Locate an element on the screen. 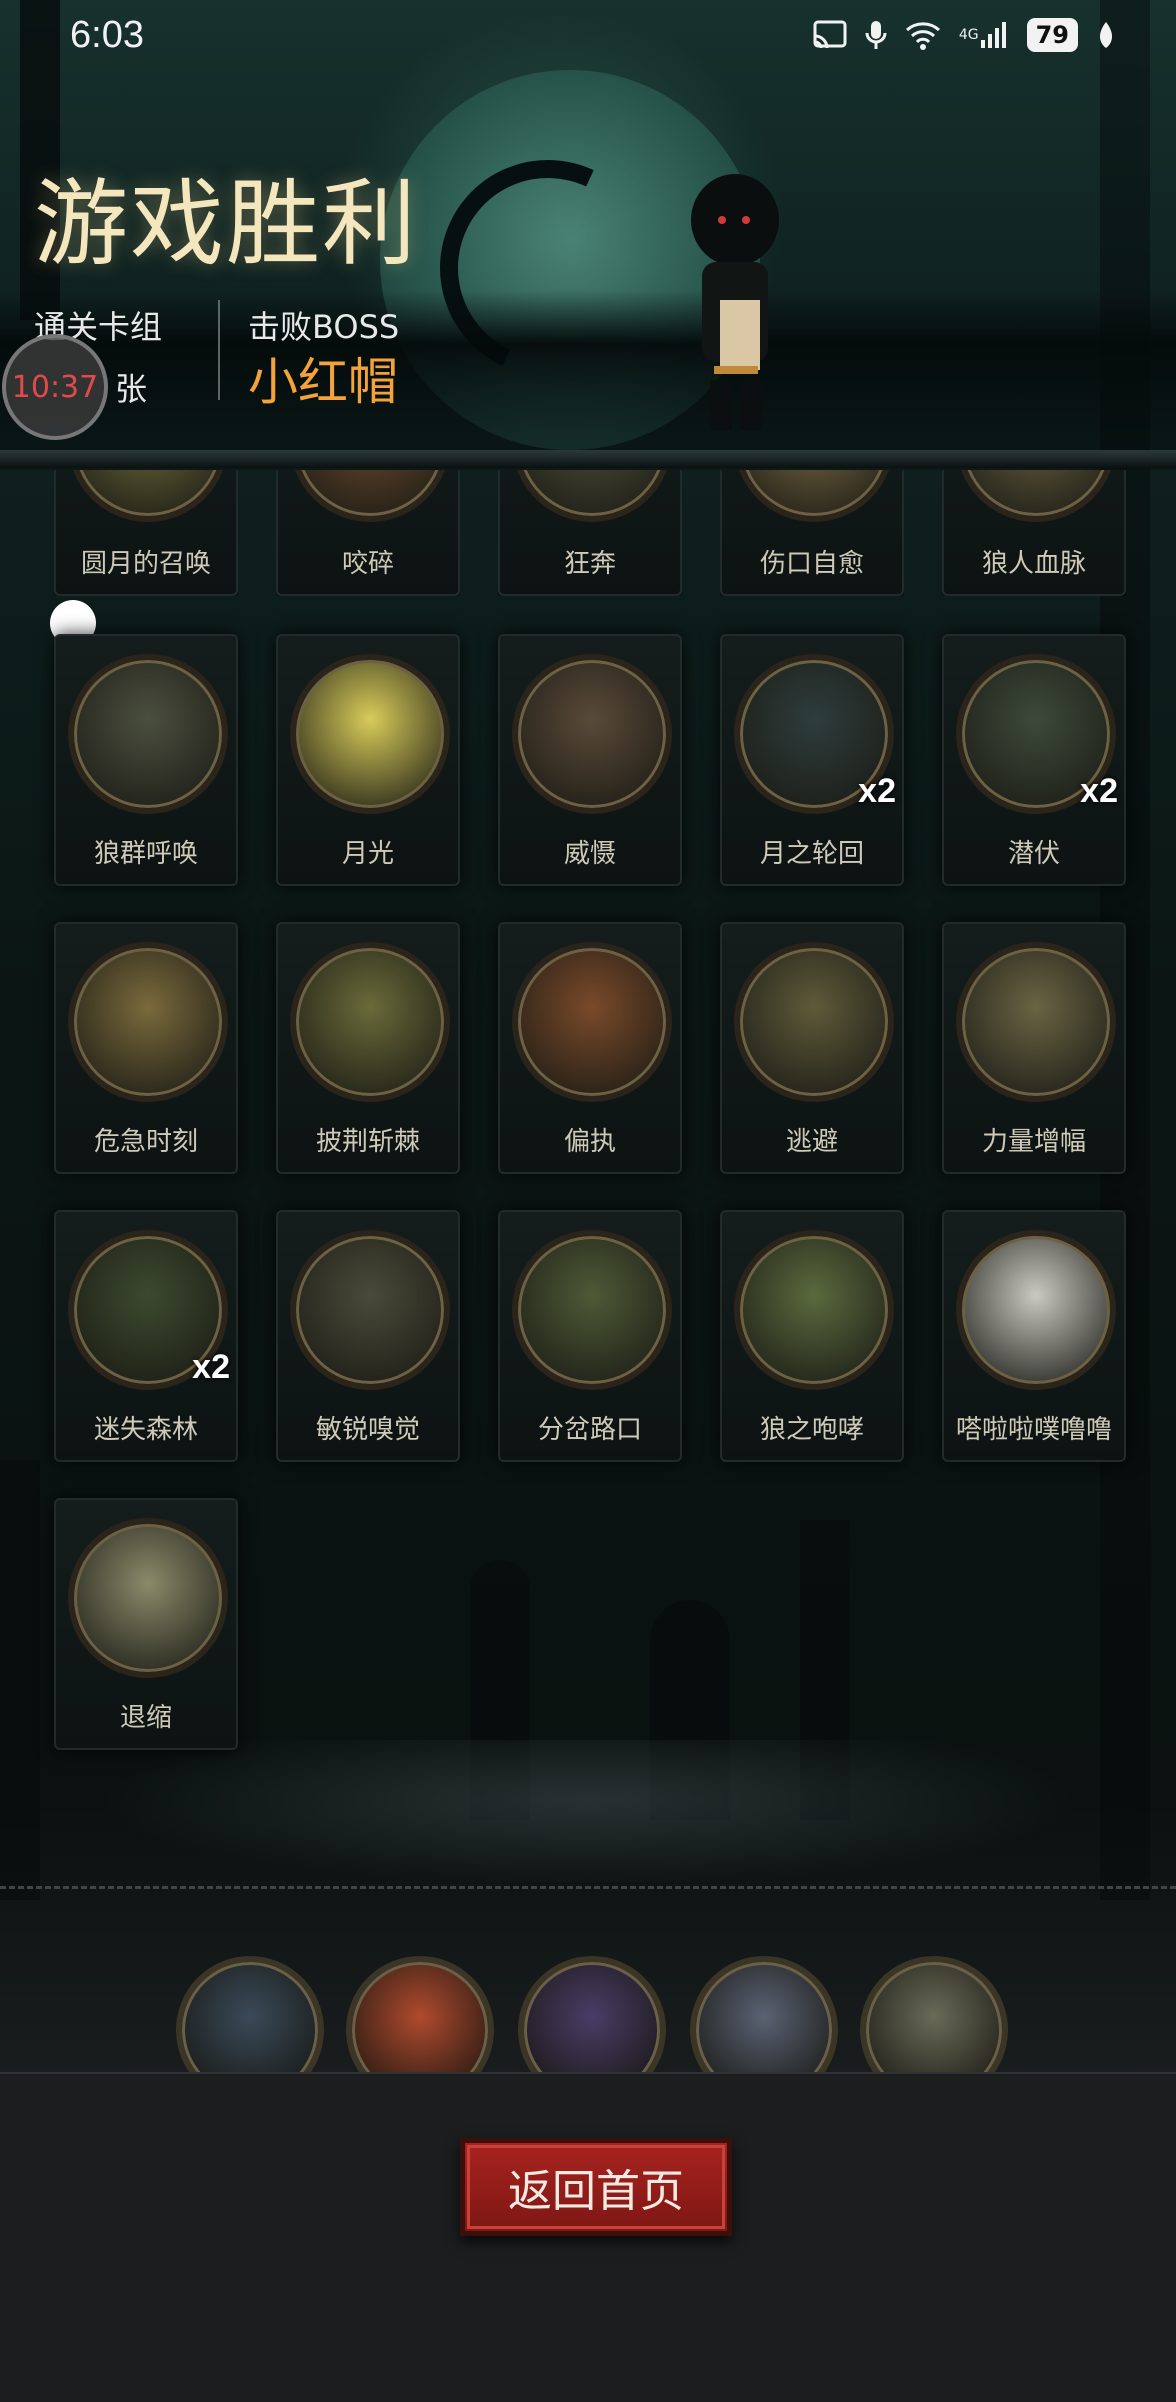 The image size is (1176, 2402). card-label: 狼人血脉 is located at coordinates (1033, 564).